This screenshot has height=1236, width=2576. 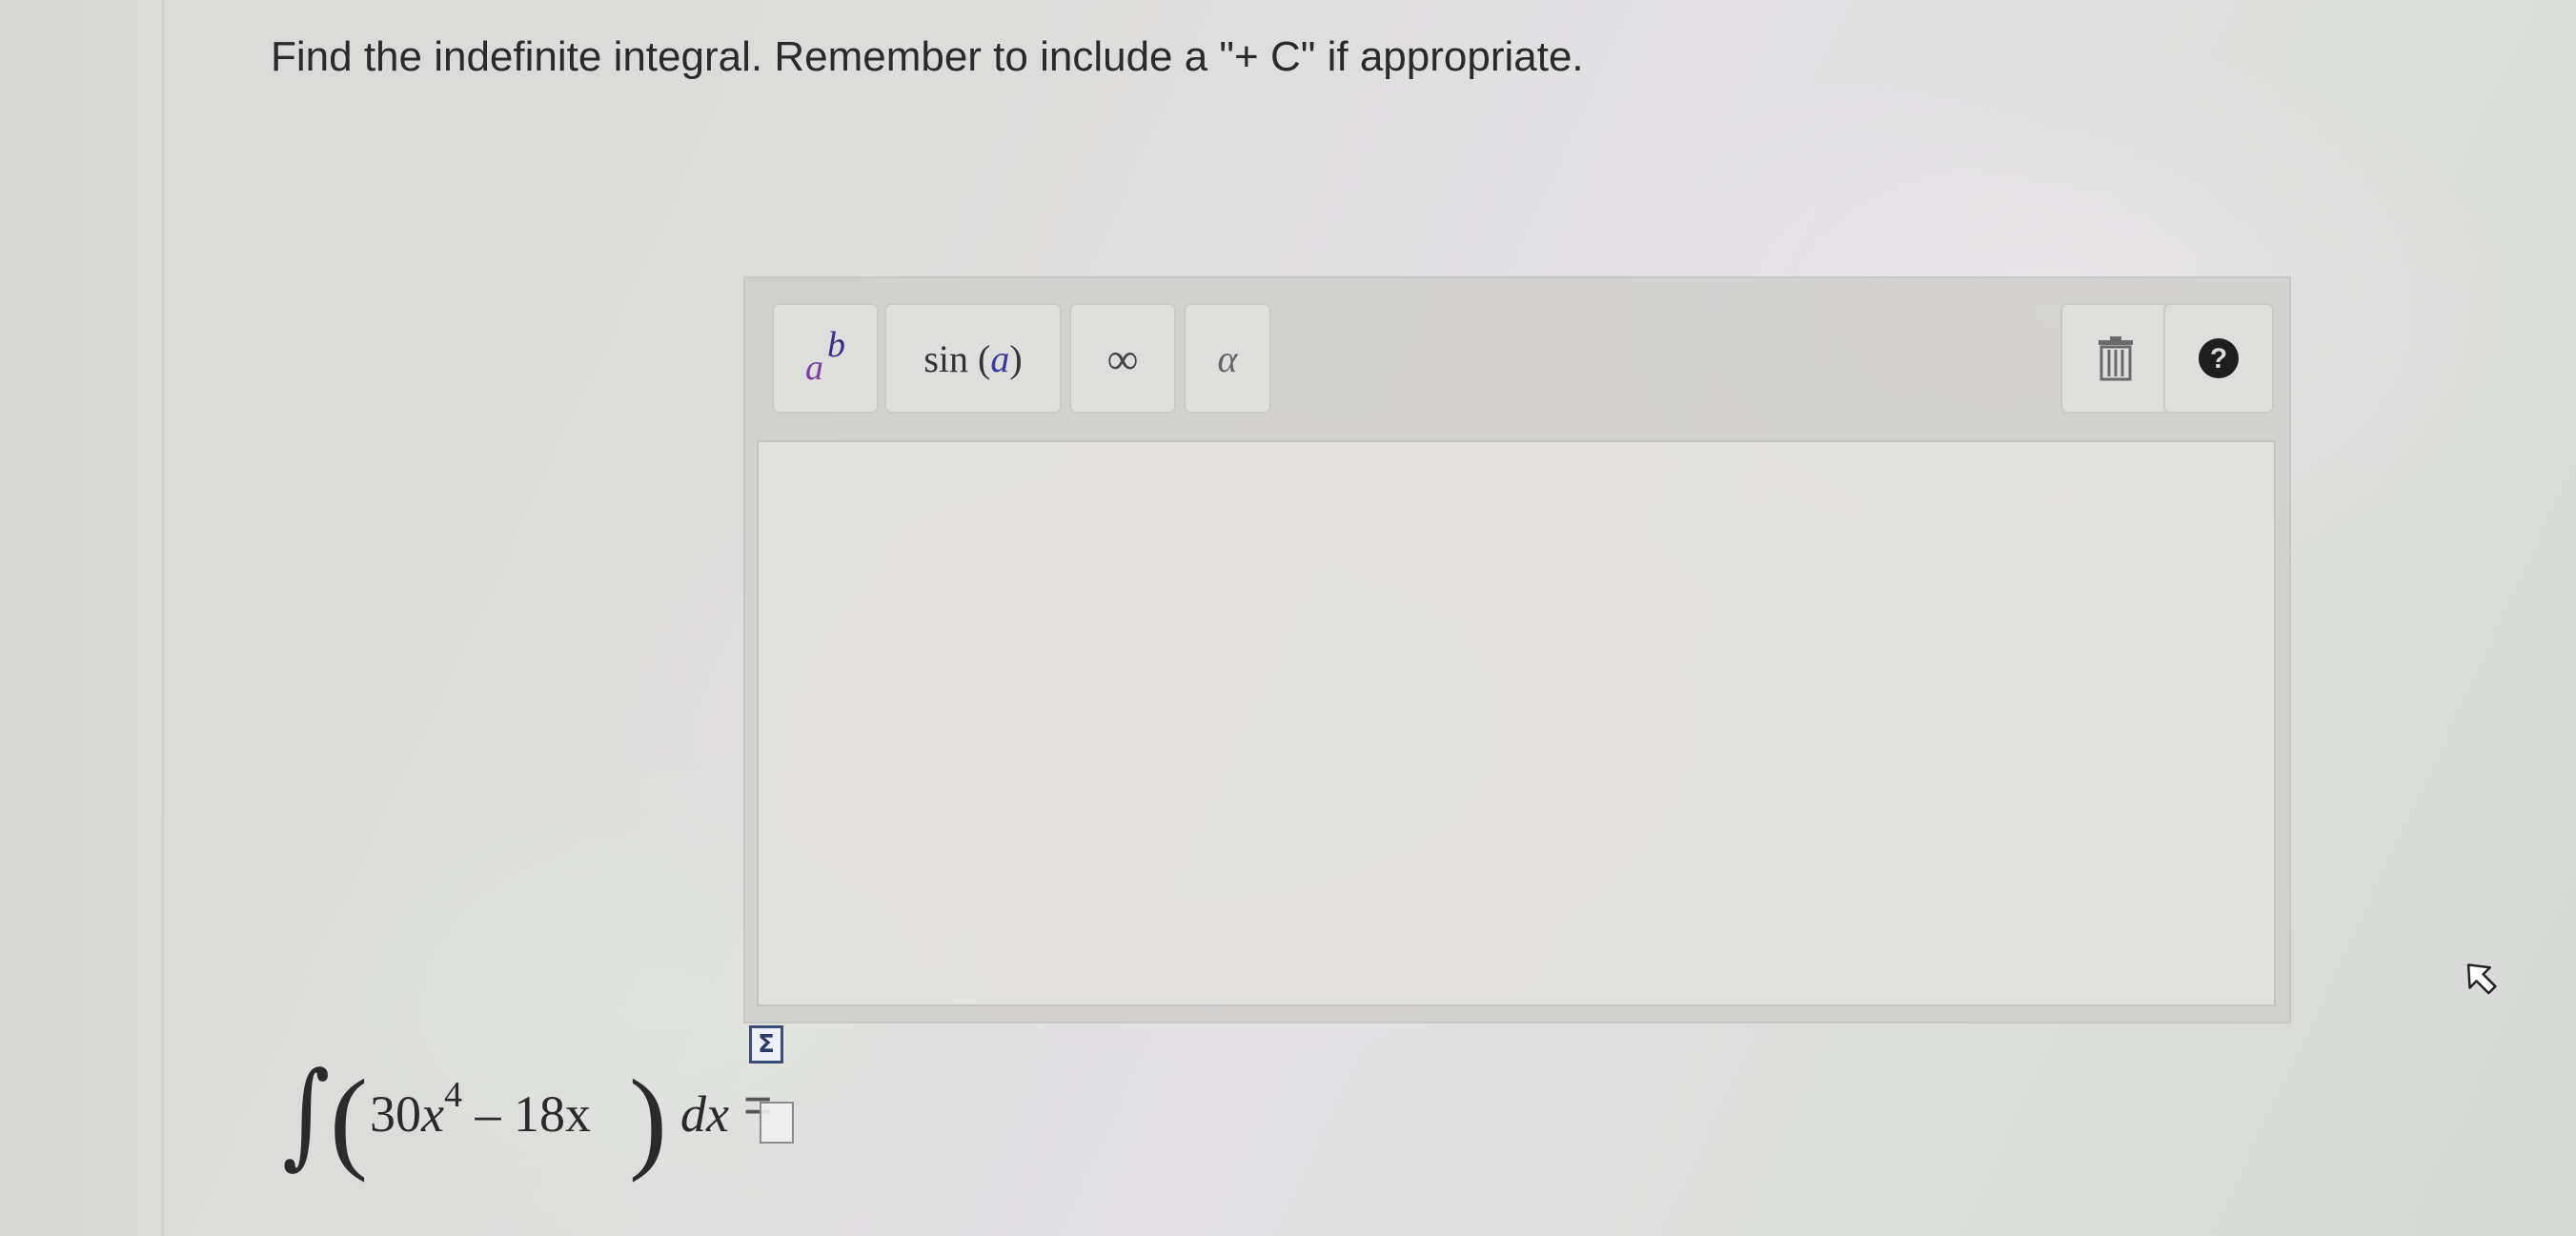 I want to click on sin-close-paren: ), so click(x=1016, y=358).